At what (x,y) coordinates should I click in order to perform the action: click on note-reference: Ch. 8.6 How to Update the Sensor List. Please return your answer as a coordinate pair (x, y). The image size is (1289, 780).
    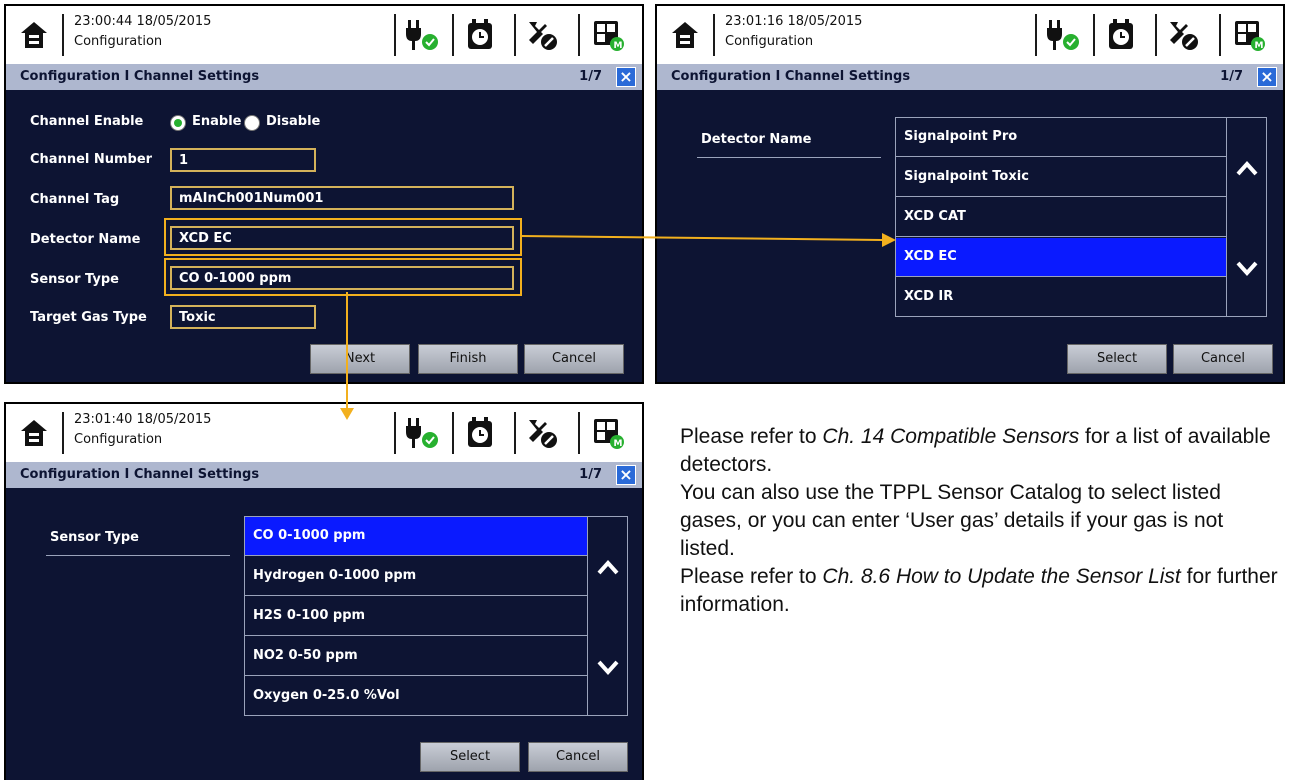
    Looking at the image, I should click on (1001, 576).